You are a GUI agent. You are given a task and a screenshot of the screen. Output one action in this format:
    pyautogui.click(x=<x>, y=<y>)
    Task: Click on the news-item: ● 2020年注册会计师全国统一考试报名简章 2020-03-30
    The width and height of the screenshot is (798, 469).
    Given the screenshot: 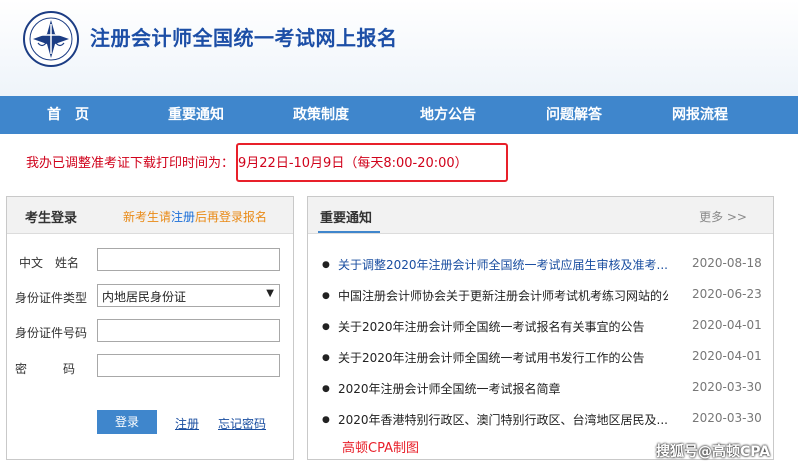 What is the action you would take?
    pyautogui.click(x=541, y=390)
    